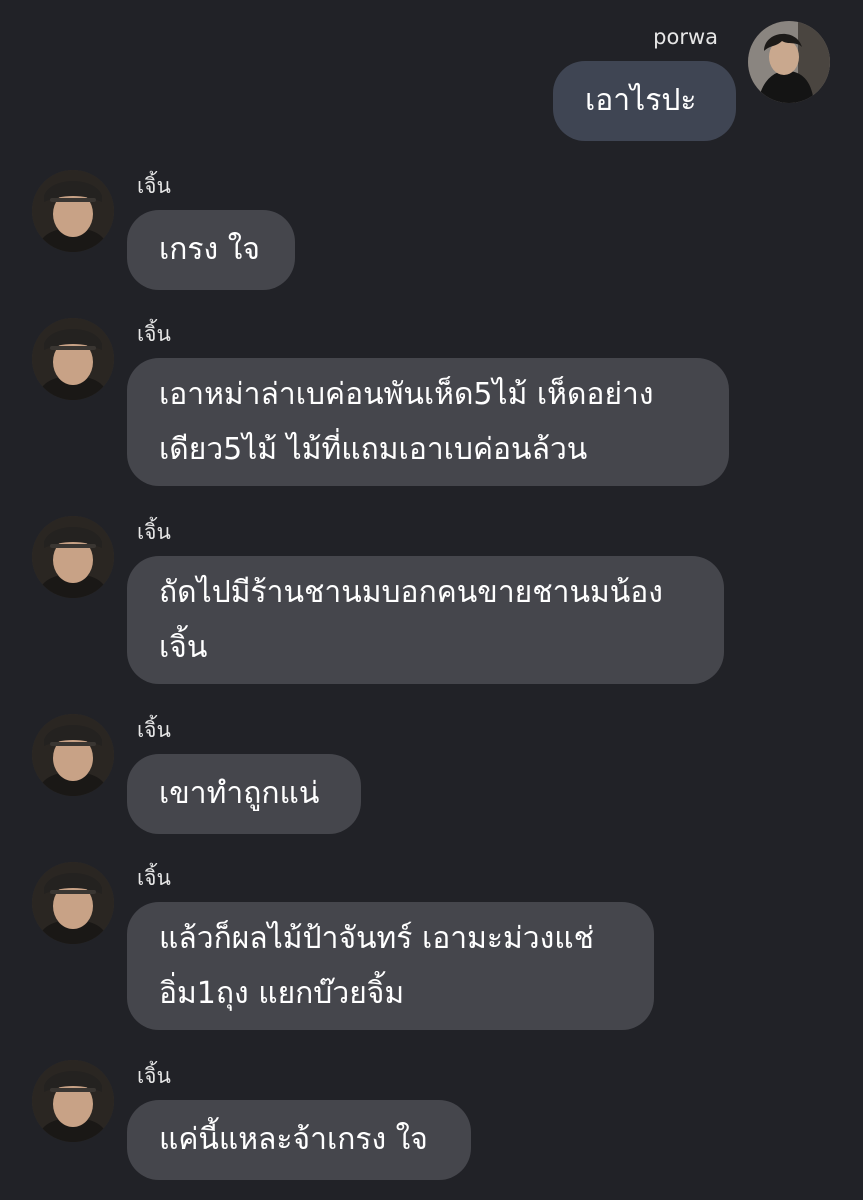  What do you see at coordinates (293, 1139) in the screenshot?
I see `message-text: แค่นี้แหละจ้าเกรง ใจ` at bounding box center [293, 1139].